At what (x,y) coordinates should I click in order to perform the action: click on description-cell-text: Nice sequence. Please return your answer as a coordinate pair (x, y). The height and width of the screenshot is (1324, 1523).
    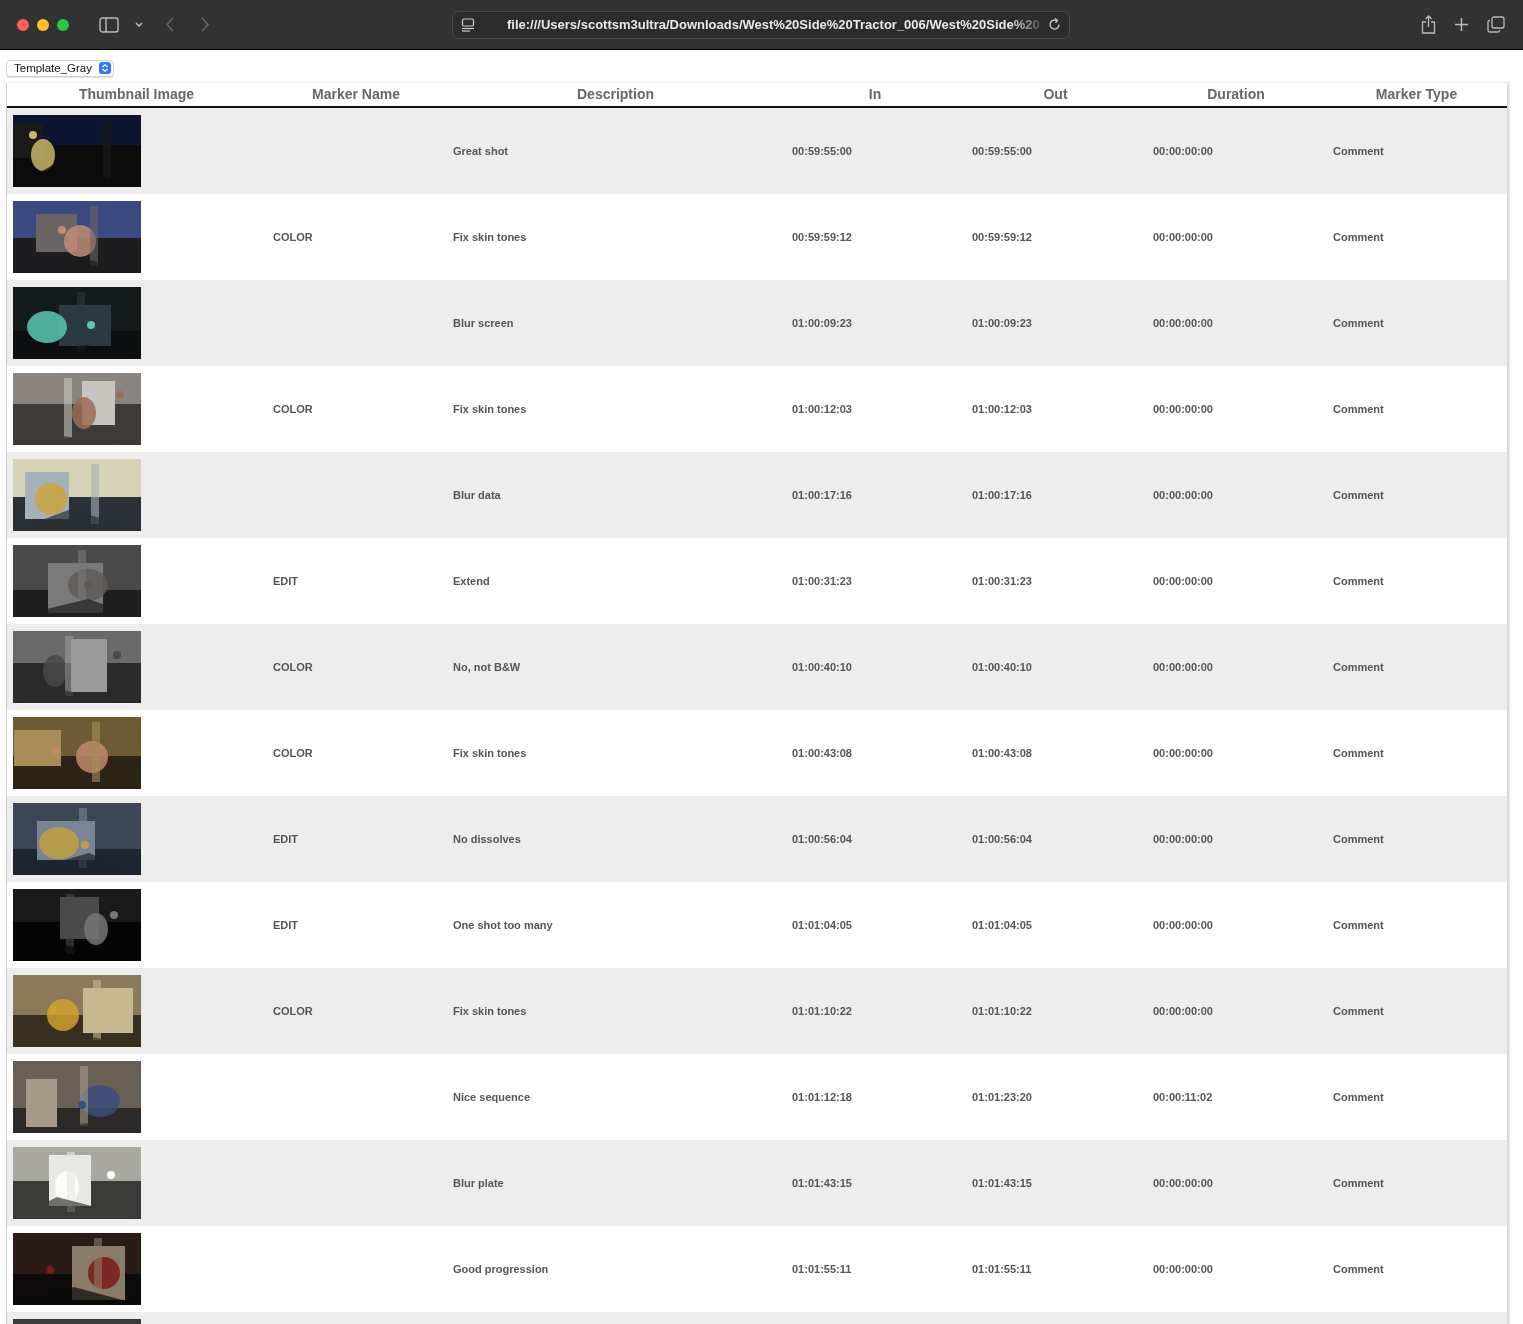
    Looking at the image, I should click on (492, 1096).